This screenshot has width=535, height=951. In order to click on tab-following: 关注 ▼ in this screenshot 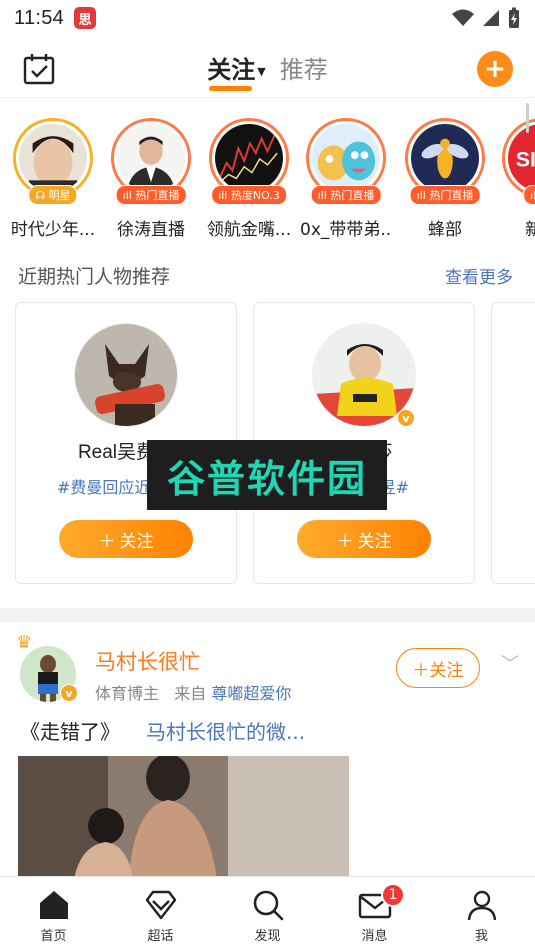, I will do `click(236, 70)`.